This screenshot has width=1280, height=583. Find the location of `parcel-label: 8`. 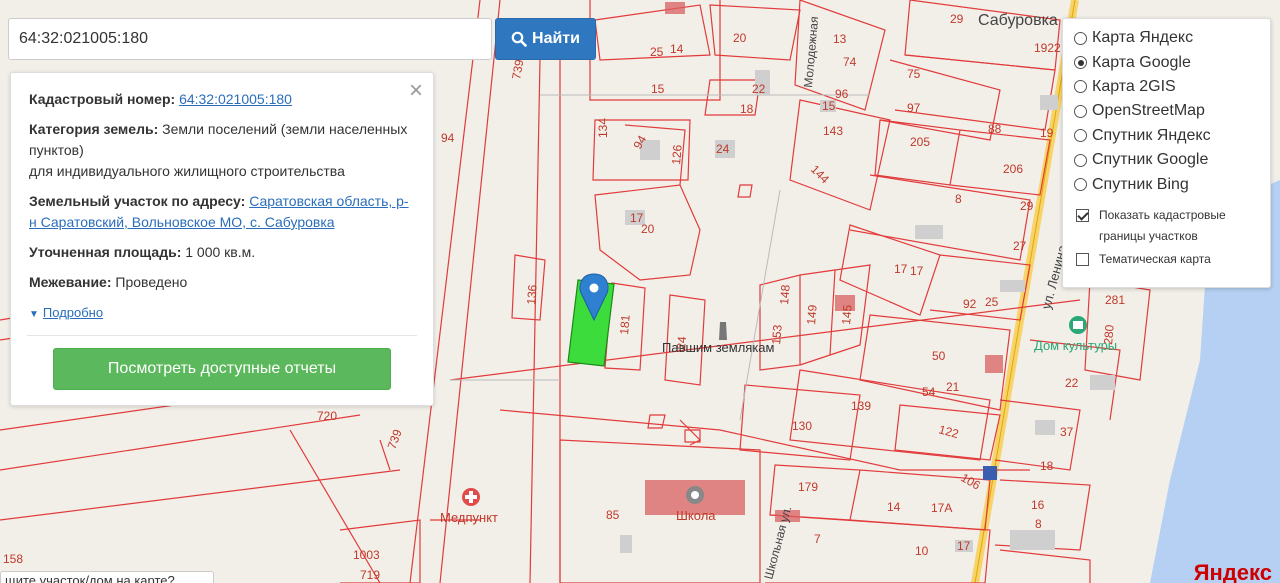

parcel-label: 8 is located at coordinates (958, 199).